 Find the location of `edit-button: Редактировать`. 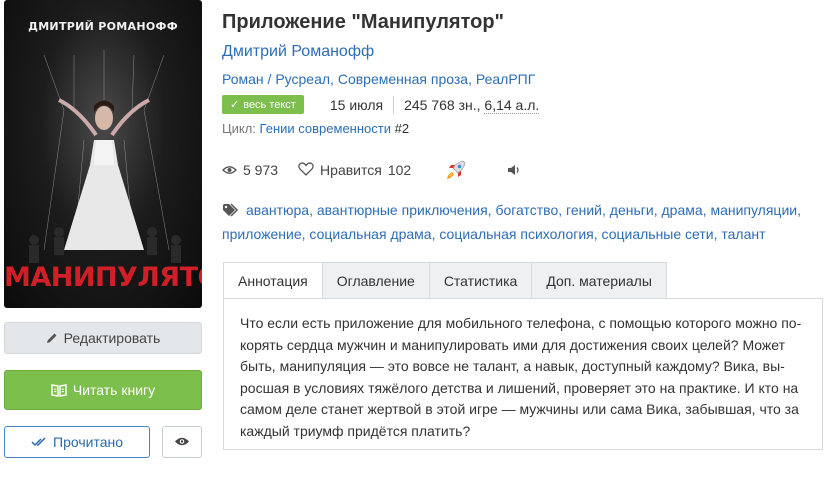

edit-button: Редактировать is located at coordinates (103, 338).